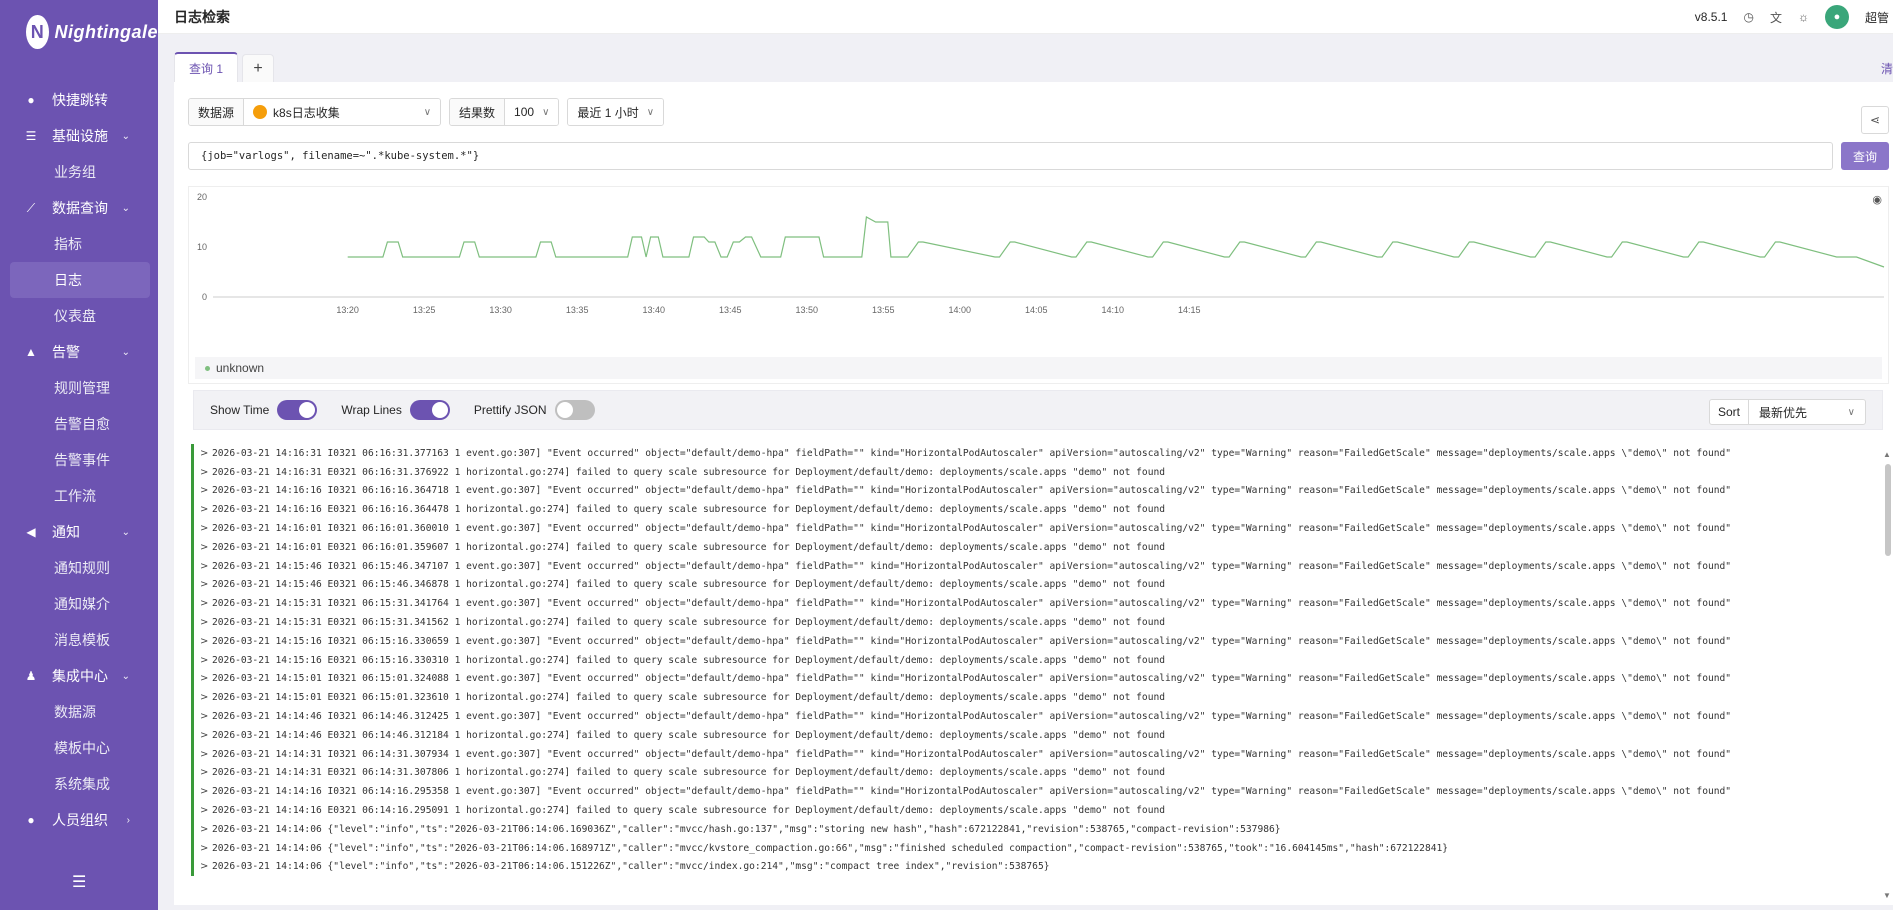  Describe the element at coordinates (79, 100) in the screenshot. I see `sidebar-item-0: ● 快捷跳转` at that location.